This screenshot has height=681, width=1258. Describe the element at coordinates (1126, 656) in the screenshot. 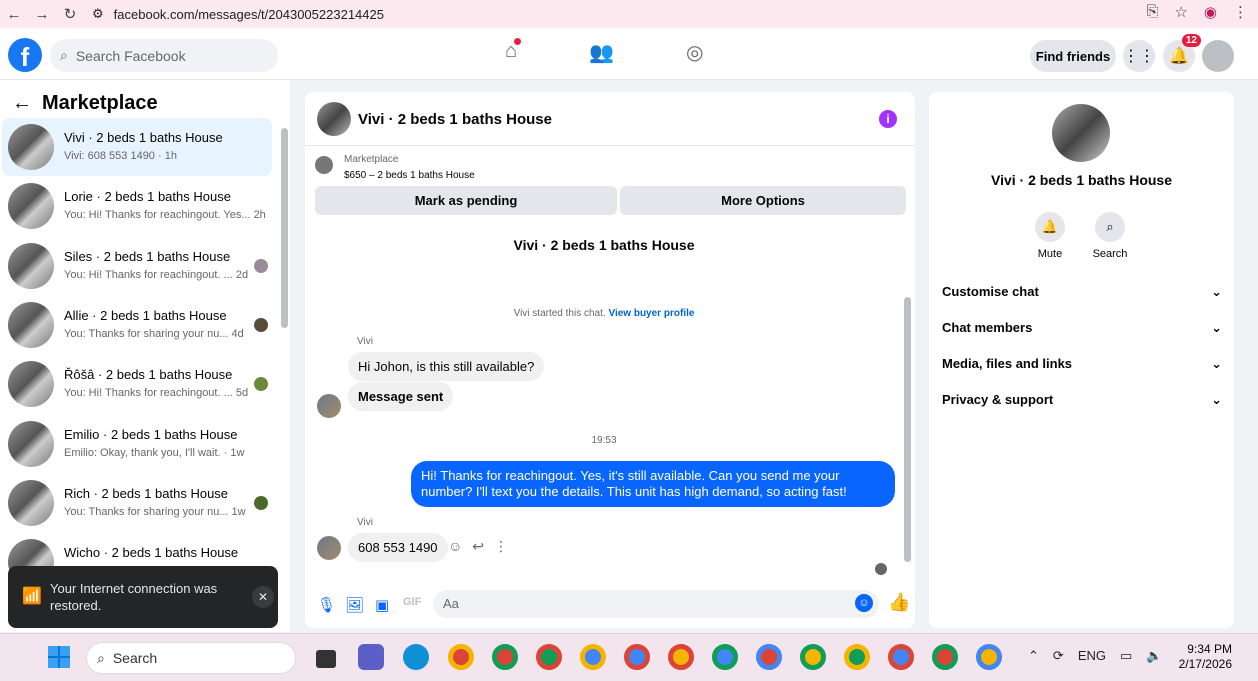

I see `network-icon: ▭` at that location.